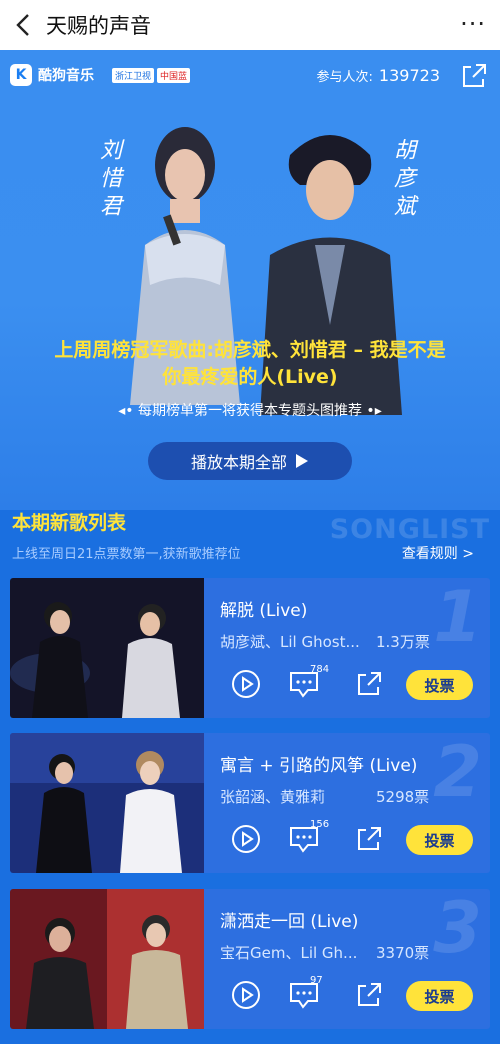  Describe the element at coordinates (289, 922) in the screenshot. I see `song-title: 潇洒走一回 (Live)` at that location.